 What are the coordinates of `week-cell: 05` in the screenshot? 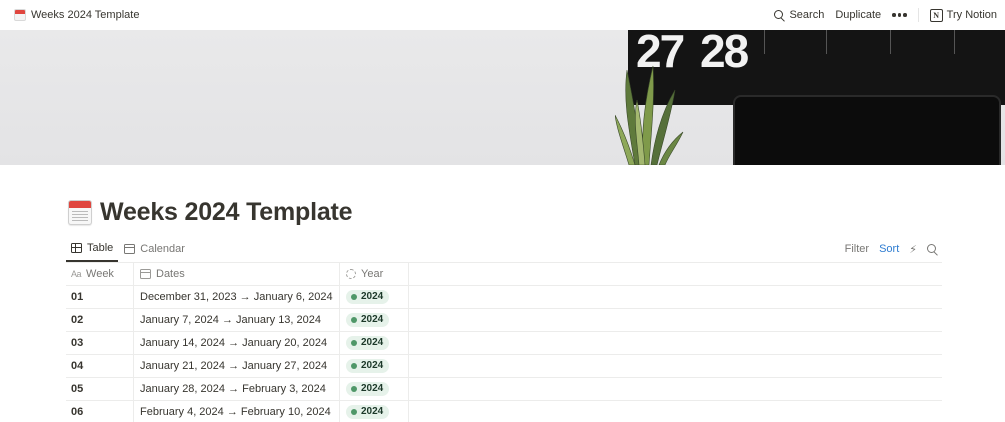 It's located at (77, 389).